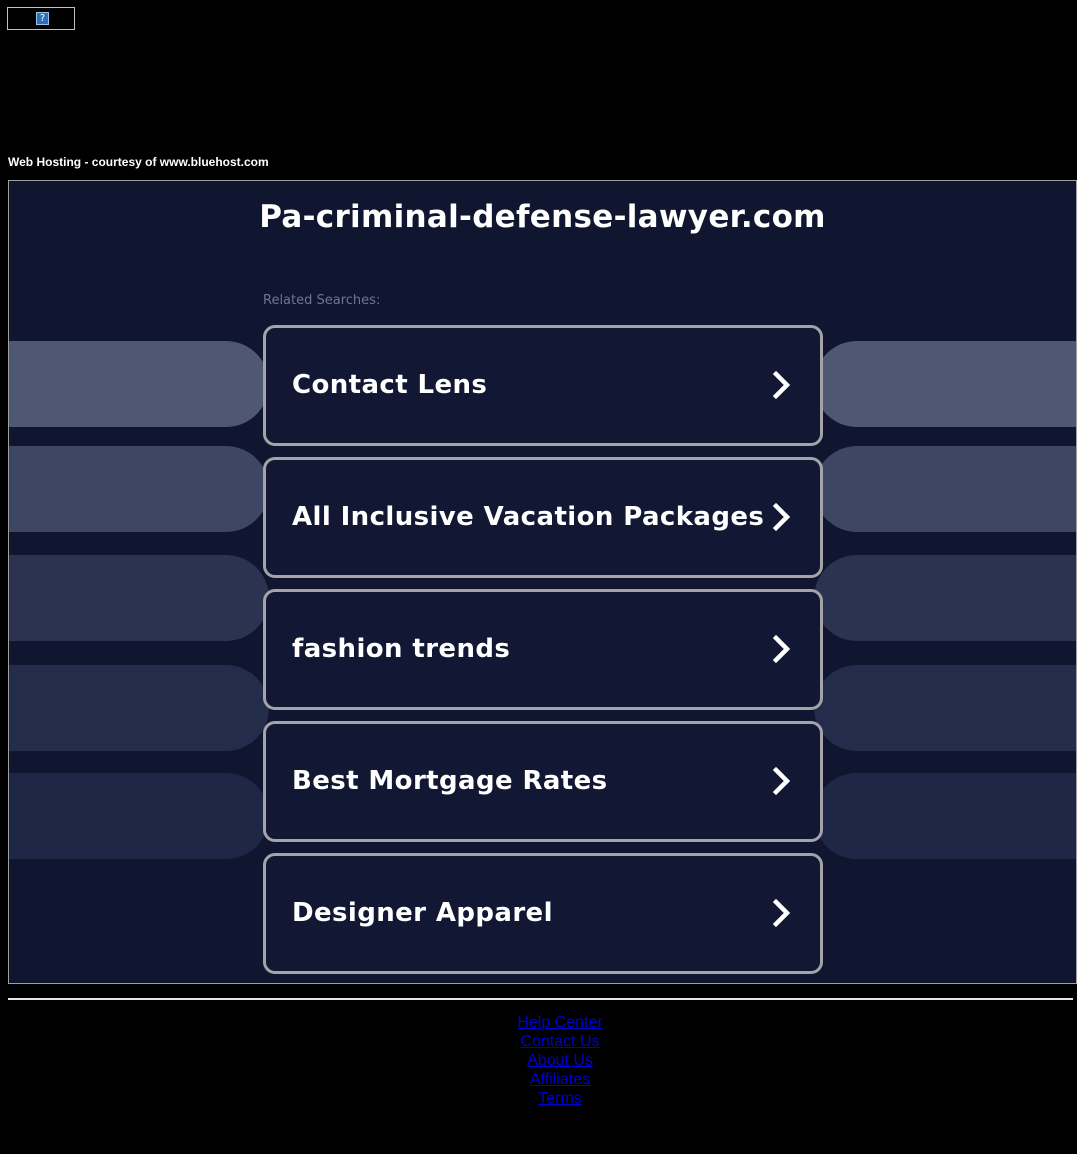 The height and width of the screenshot is (1154, 1077). Describe the element at coordinates (543, 649) in the screenshot. I see `related-search-fashion-trends: fashion trends` at that location.